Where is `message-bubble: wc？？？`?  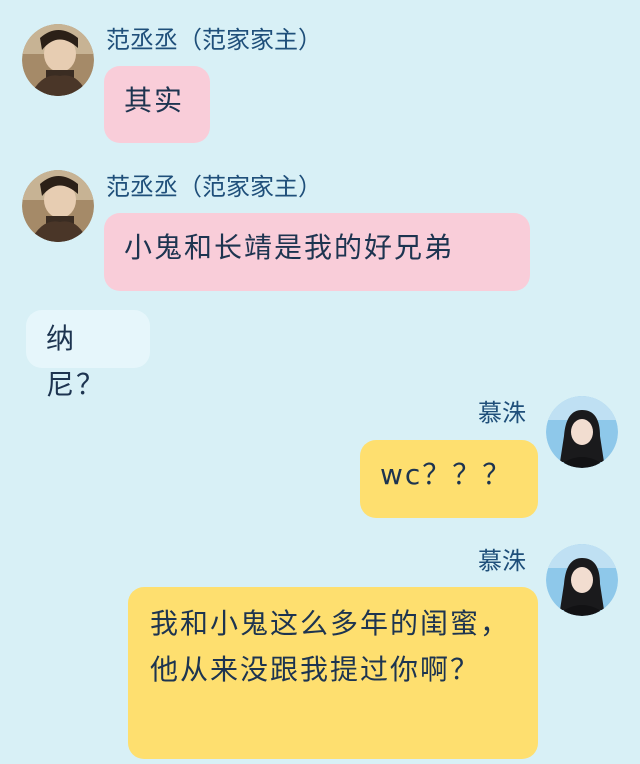
message-bubble: wc？？？ is located at coordinates (449, 479).